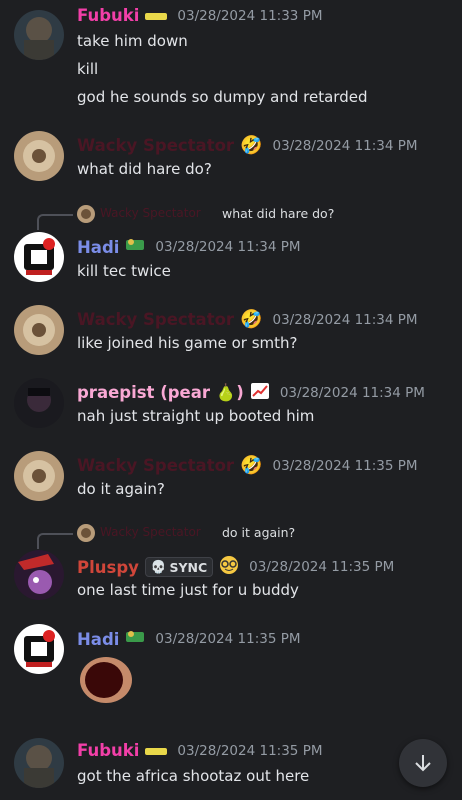  I want to click on chart-increasing-icon, so click(260, 393).